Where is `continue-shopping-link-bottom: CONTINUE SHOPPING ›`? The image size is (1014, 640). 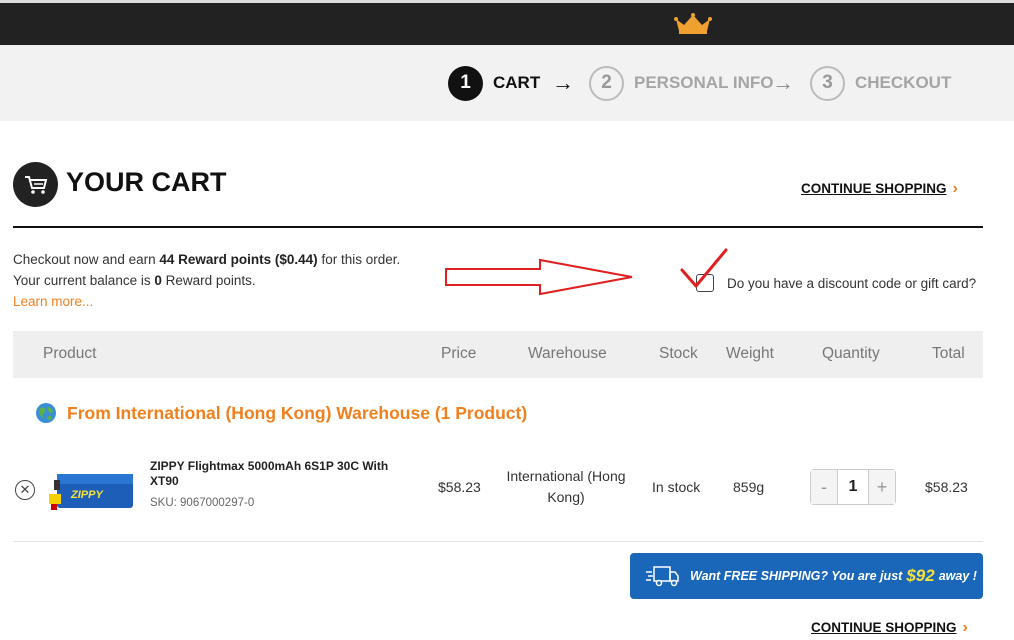
continue-shopping-link-bottom: CONTINUE SHOPPING › is located at coordinates (889, 628).